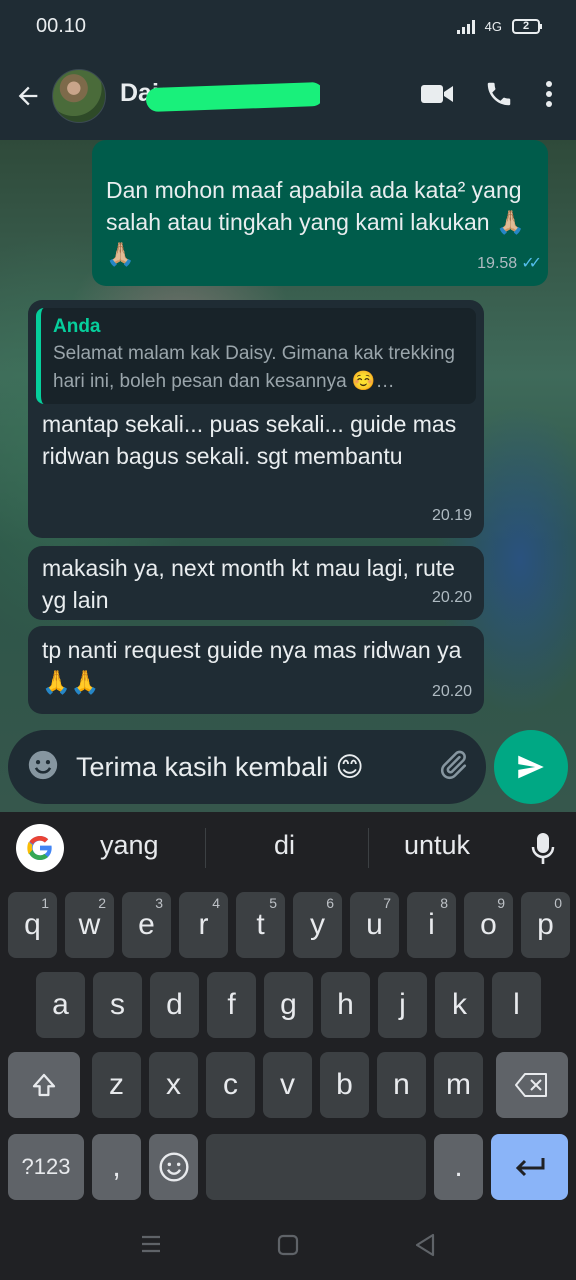 Image resolution: width=576 pixels, height=1280 pixels. I want to click on backspace-key, so click(532, 1085).